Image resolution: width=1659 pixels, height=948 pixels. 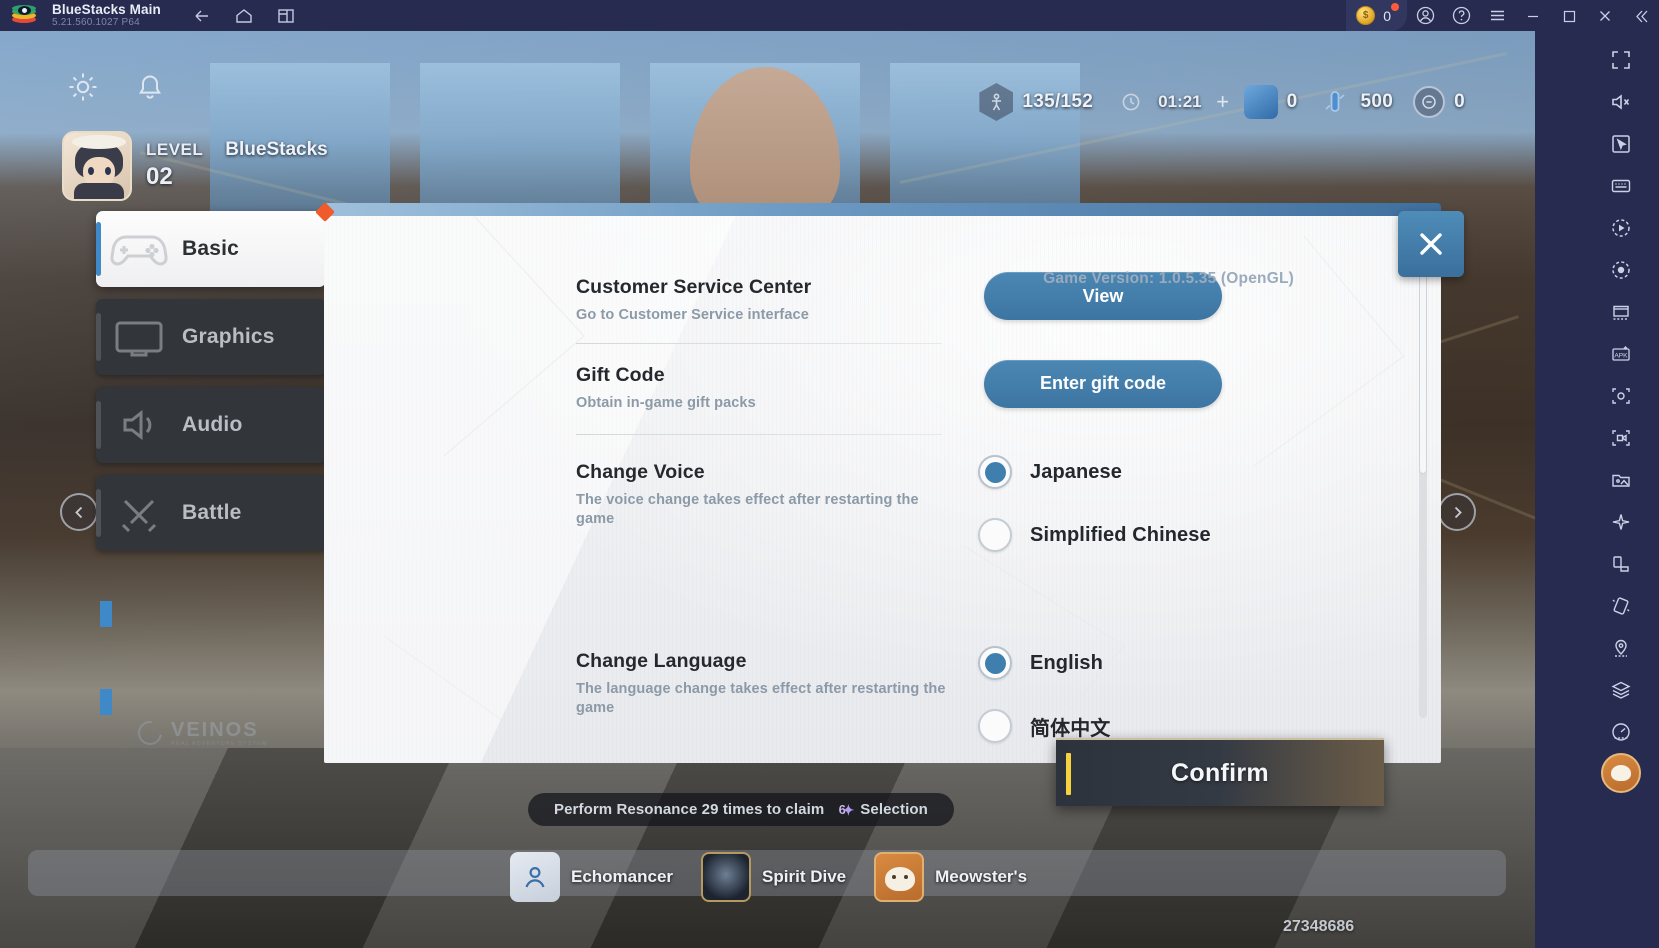 I want to click on banner-text: Perform Resonance 29 times to claim, so click(x=689, y=809).